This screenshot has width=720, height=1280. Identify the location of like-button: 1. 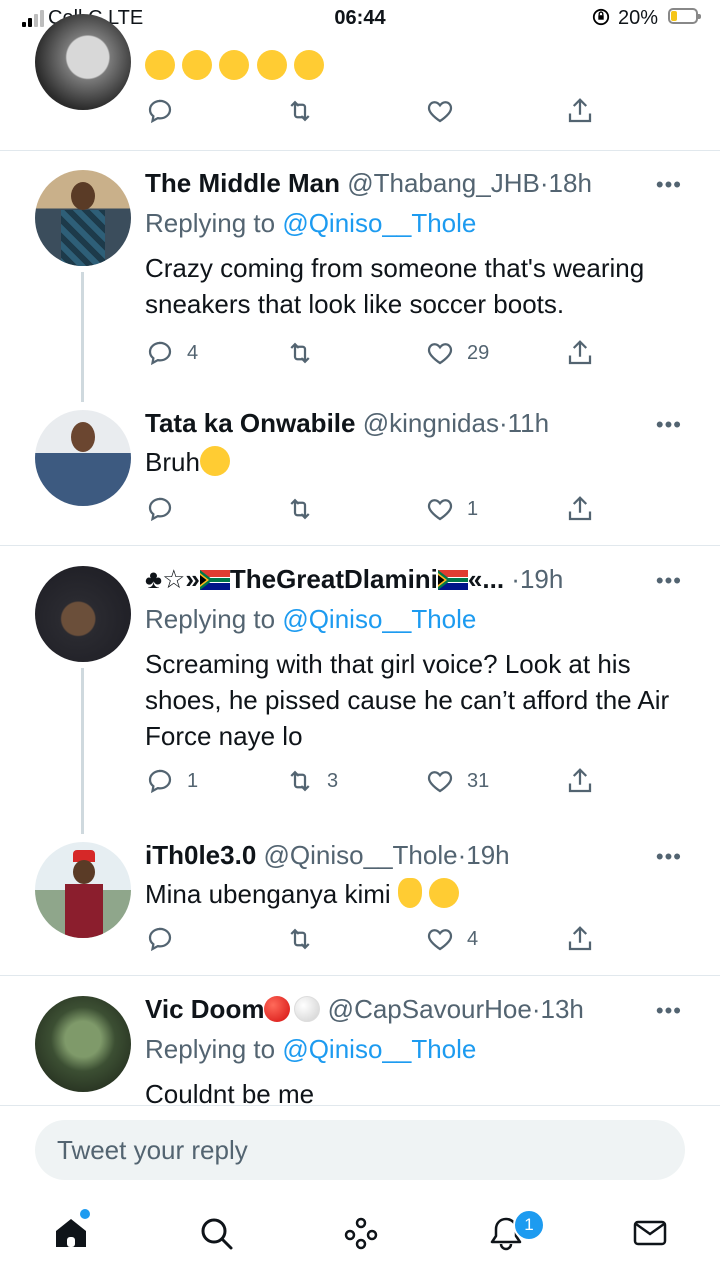
(451, 509).